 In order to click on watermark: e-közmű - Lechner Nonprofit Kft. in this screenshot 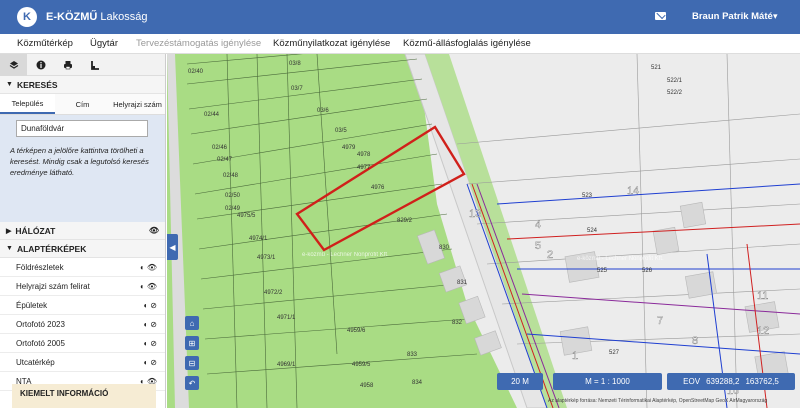, I will do `click(345, 255)`.